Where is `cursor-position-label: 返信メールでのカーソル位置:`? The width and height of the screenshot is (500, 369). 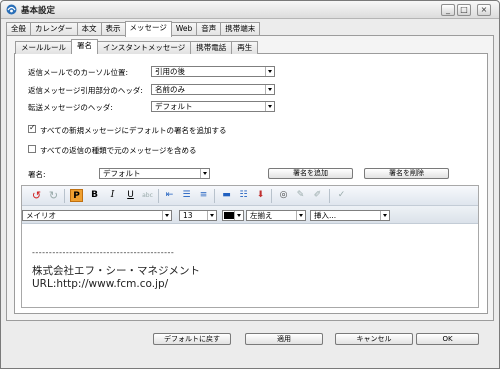 cursor-position-label: 返信メールでのカーソル位置: is located at coordinates (78, 72).